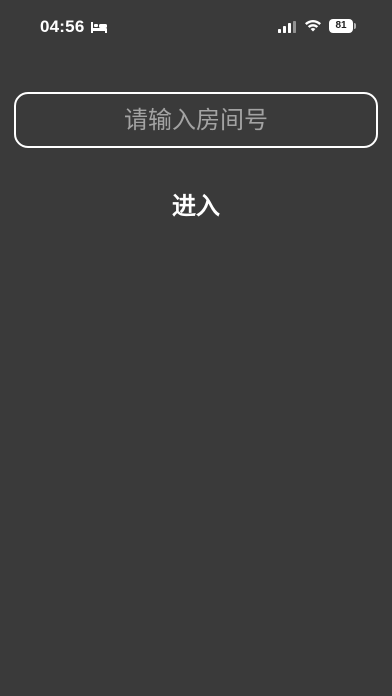 Image resolution: width=392 pixels, height=696 pixels. What do you see at coordinates (355, 26) in the screenshot?
I see `battery-tip` at bounding box center [355, 26].